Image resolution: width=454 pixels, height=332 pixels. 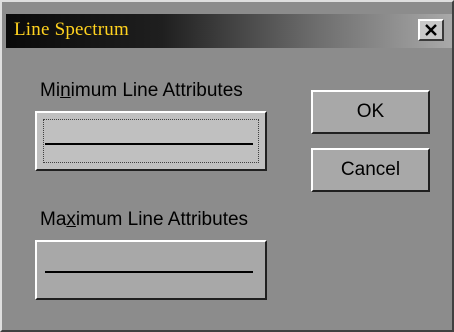 I want to click on cancel-button: Cancel, so click(x=370, y=170).